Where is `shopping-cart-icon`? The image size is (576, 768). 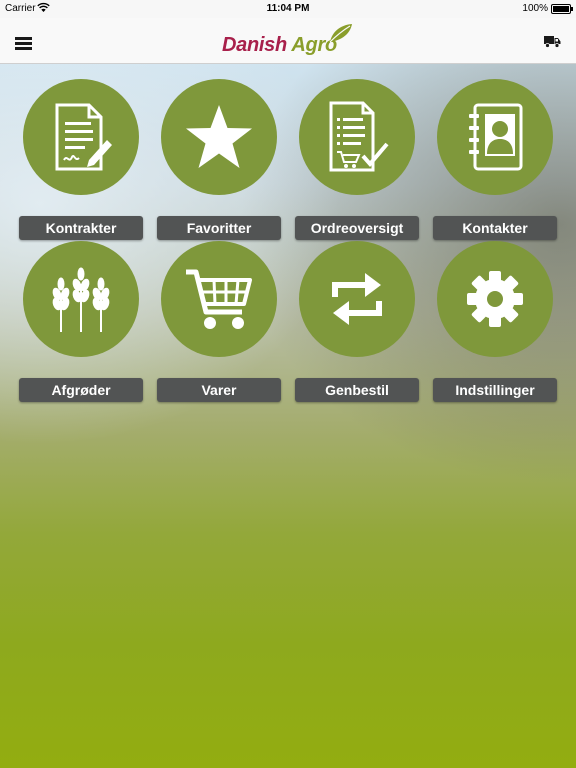
shopping-cart-icon is located at coordinates (219, 299).